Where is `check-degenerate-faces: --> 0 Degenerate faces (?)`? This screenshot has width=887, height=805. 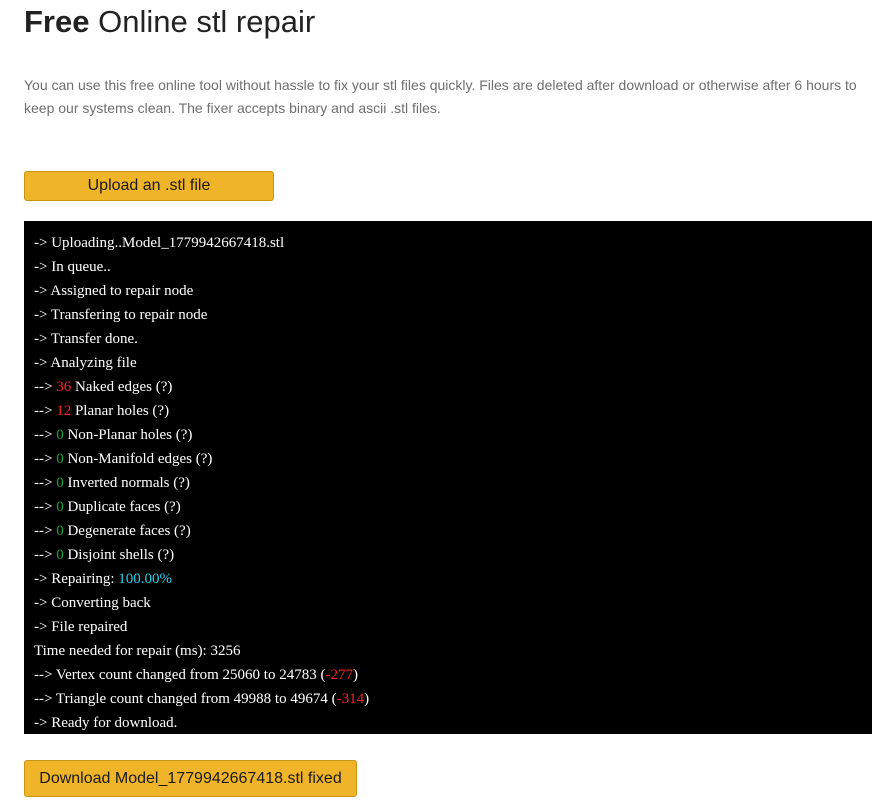 check-degenerate-faces: --> 0 Degenerate faces (?) is located at coordinates (453, 531).